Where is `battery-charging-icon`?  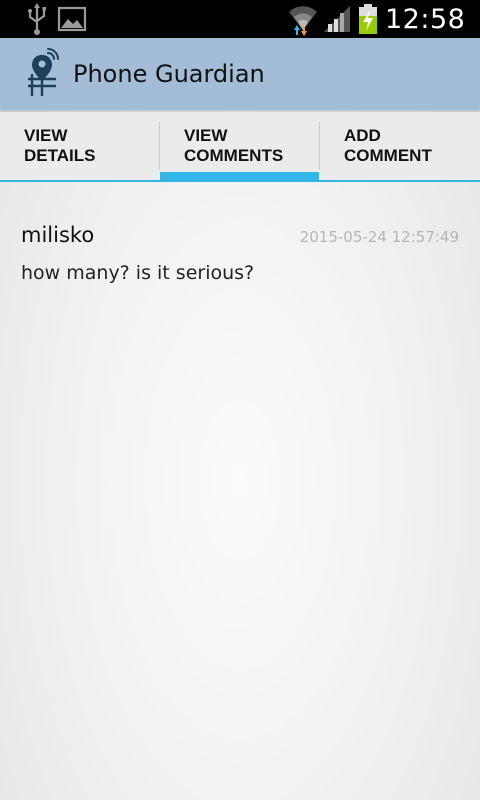
battery-charging-icon is located at coordinates (368, 19).